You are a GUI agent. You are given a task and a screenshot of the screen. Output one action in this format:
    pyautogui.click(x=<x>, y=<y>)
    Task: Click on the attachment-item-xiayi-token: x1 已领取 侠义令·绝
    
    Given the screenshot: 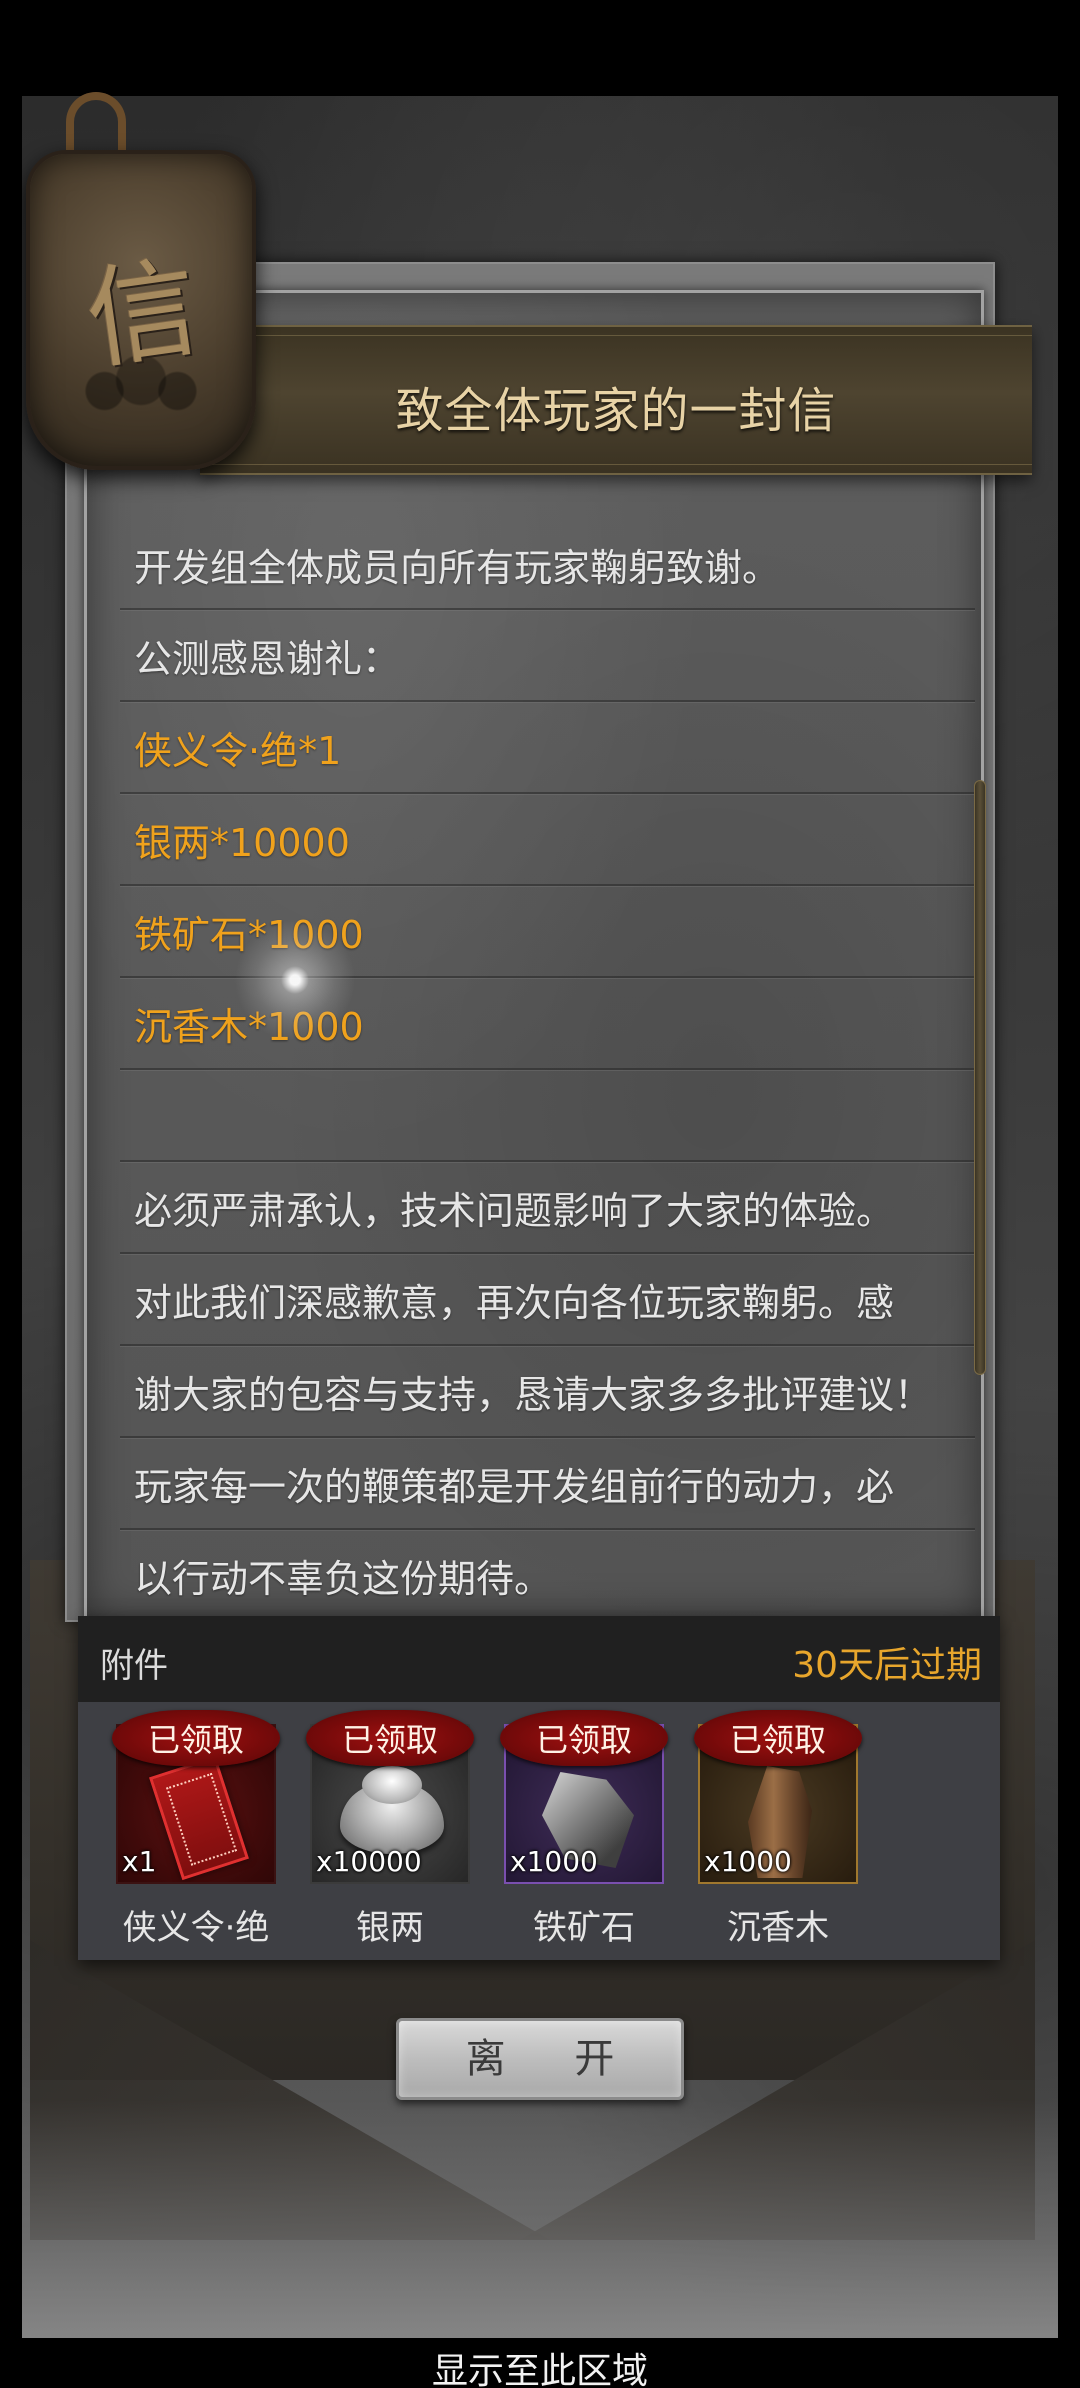 What is the action you would take?
    pyautogui.click(x=196, y=1829)
    